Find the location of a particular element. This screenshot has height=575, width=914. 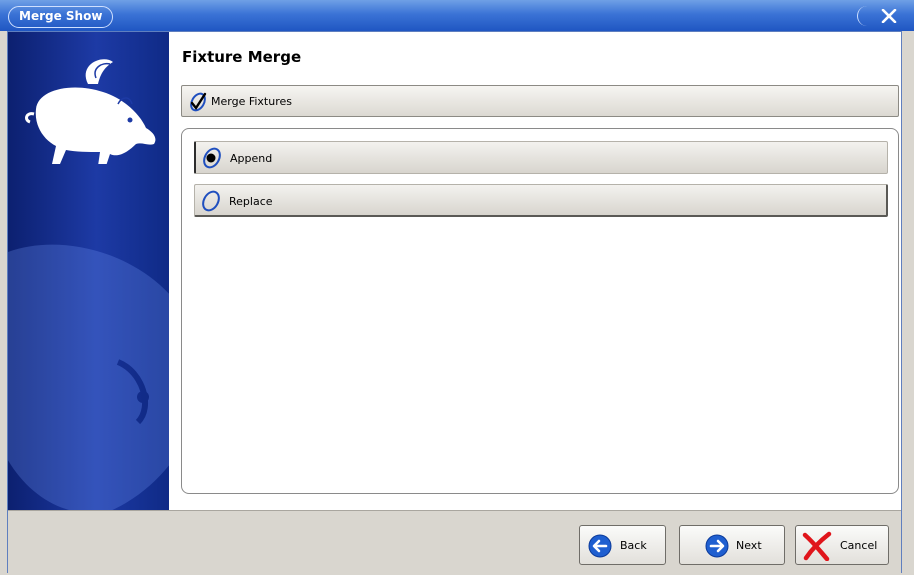

window-title: Merge Show is located at coordinates (61, 17).